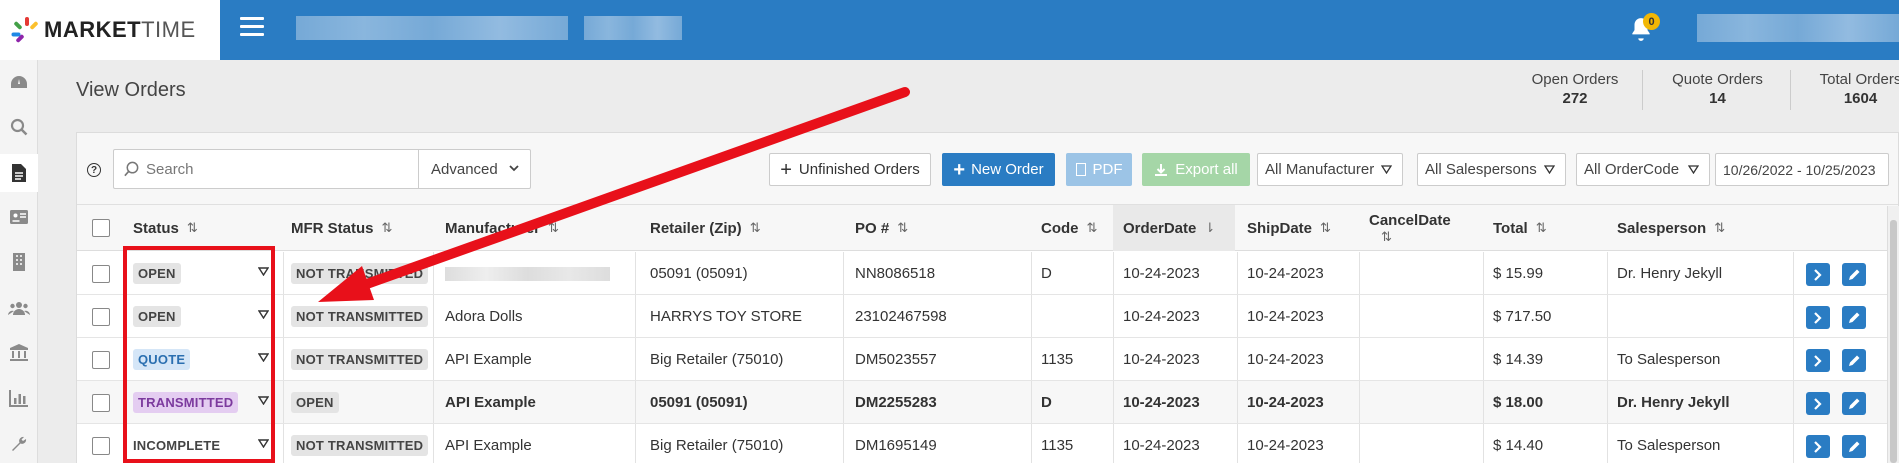 This screenshot has width=1899, height=463. What do you see at coordinates (1643, 169) in the screenshot?
I see `ordercode-filter-select: All OrderCode` at bounding box center [1643, 169].